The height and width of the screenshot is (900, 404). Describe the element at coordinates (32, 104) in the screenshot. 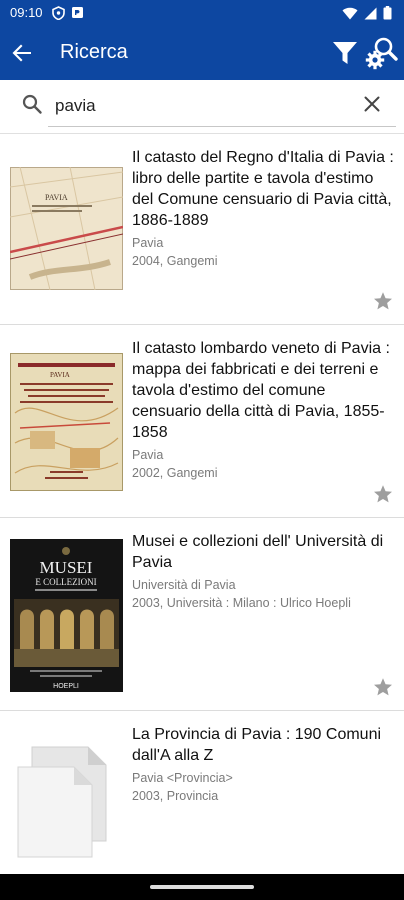

I see `search-icon` at that location.